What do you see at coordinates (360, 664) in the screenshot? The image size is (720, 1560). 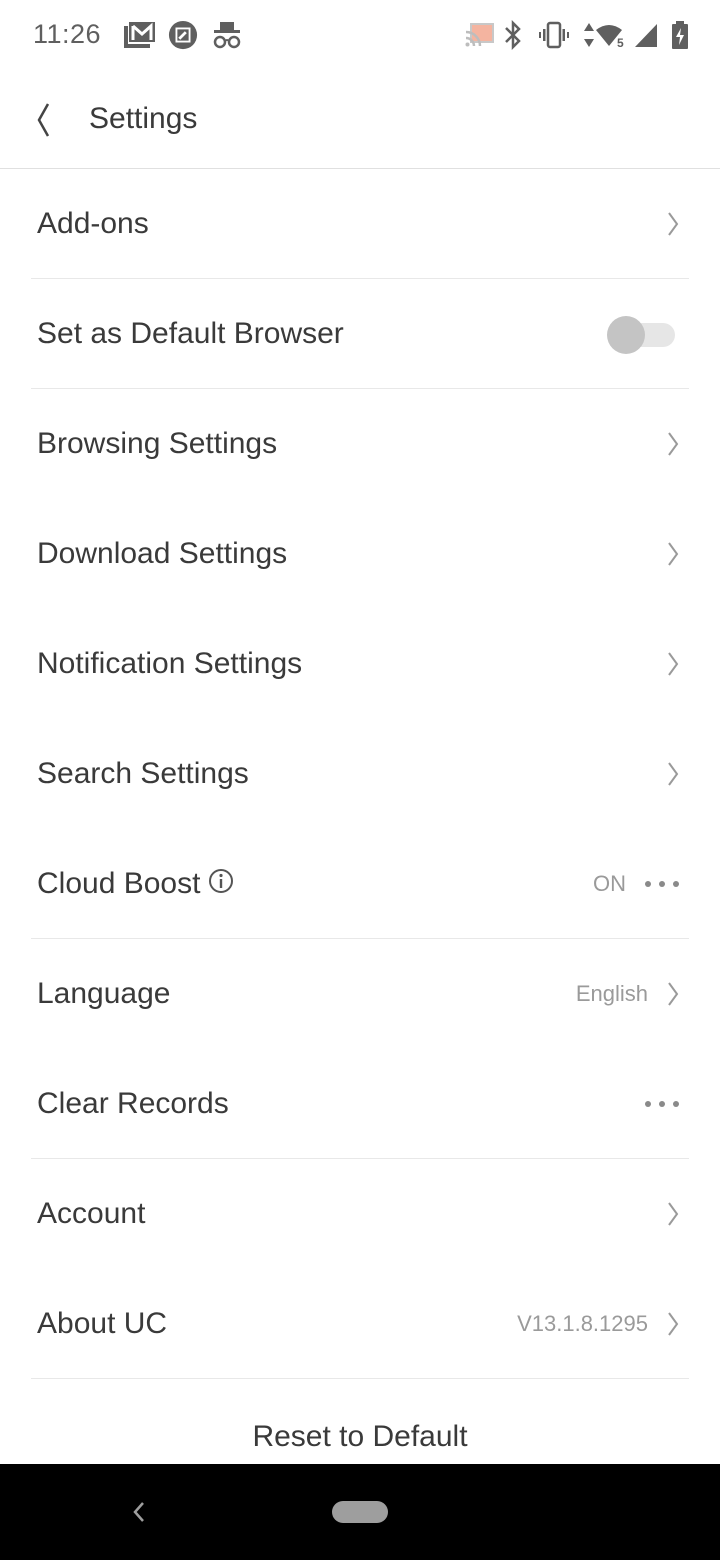 I see `settings-item-notification: Notification Settings` at bounding box center [360, 664].